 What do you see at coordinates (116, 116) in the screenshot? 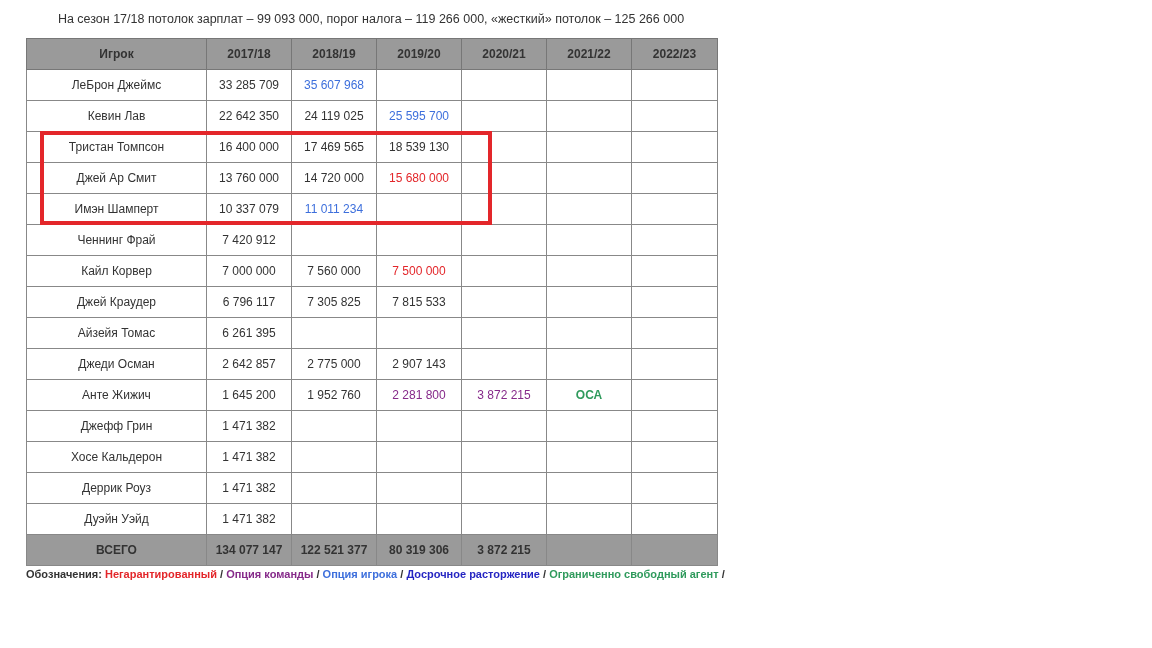
I see `player-cell: Кевин Лав` at bounding box center [116, 116].